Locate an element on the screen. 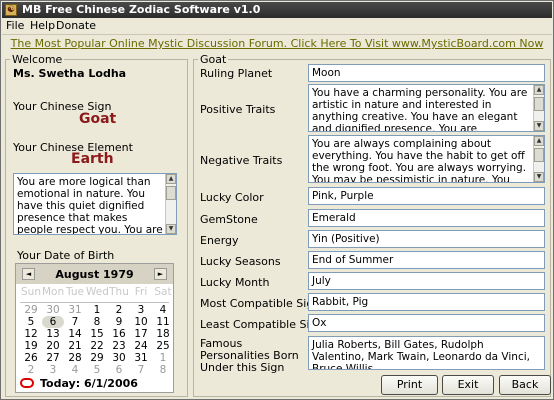 The image size is (554, 400). dow-thu: Thu is located at coordinates (119, 292).